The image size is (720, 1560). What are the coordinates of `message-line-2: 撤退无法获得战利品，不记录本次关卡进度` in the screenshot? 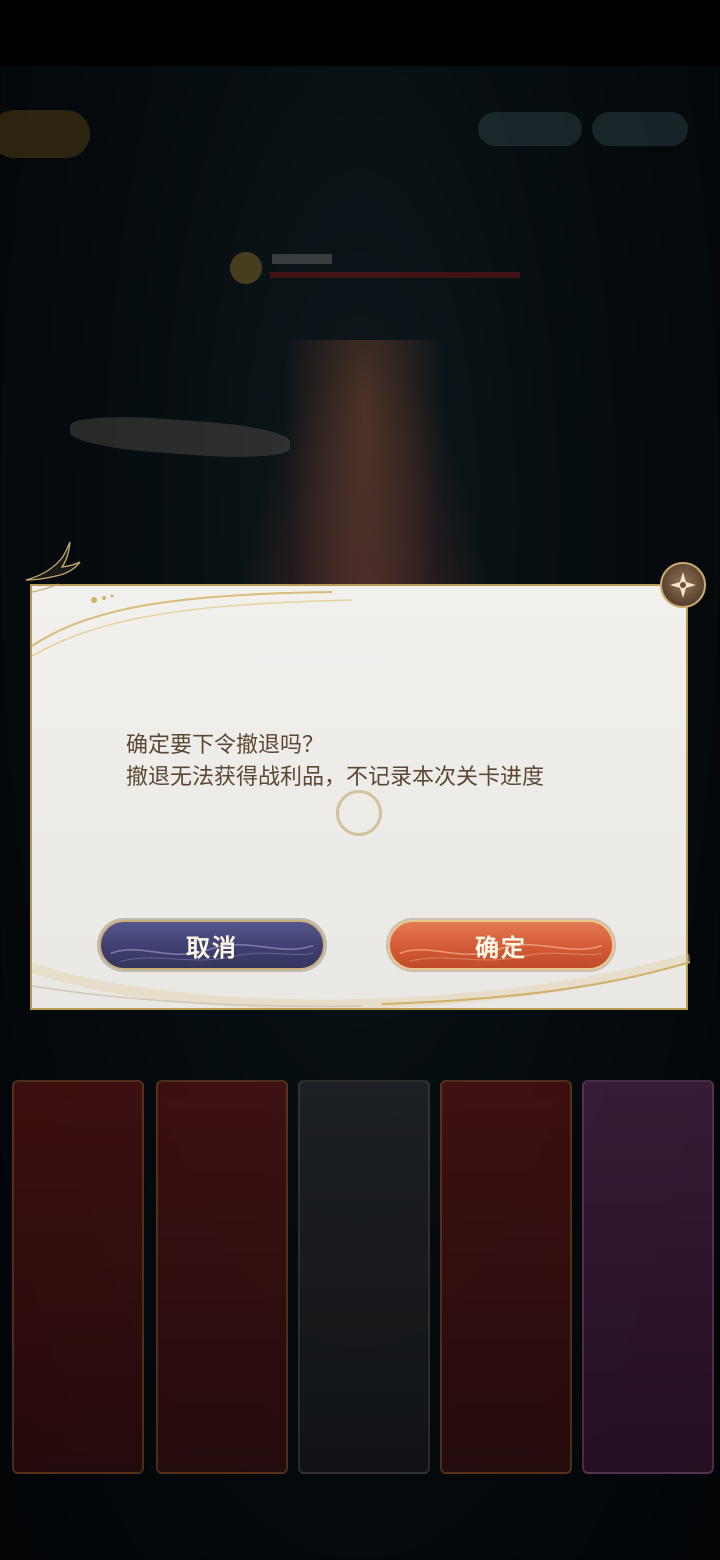 It's located at (335, 777).